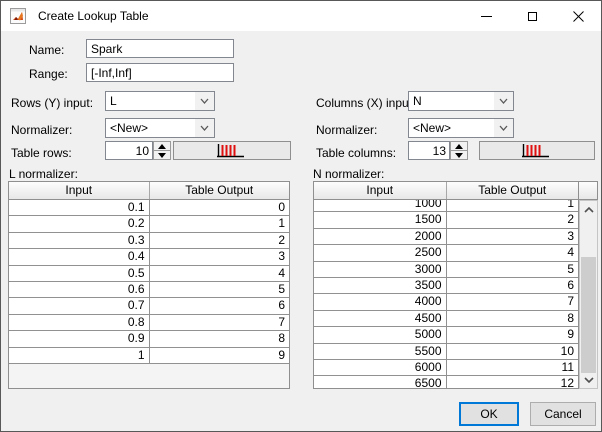 This screenshot has width=602, height=432. Describe the element at coordinates (578, 16) in the screenshot. I see `close-button` at that location.